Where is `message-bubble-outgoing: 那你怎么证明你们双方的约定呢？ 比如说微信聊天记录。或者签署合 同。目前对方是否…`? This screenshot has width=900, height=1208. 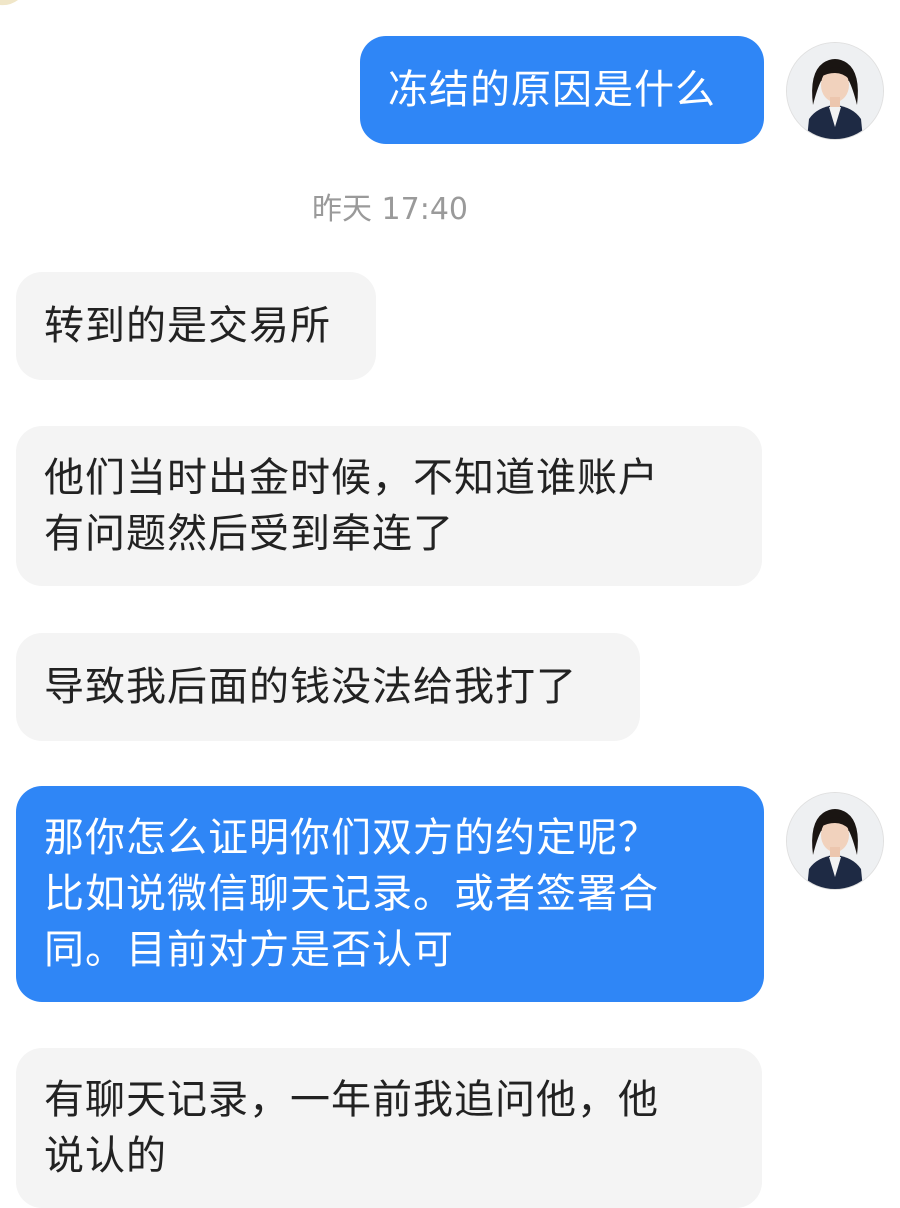
message-bubble-outgoing: 那你怎么证明你们双方的约定呢？ 比如说微信聊天记录。或者签署合 同。目前对方是否… is located at coordinates (390, 894).